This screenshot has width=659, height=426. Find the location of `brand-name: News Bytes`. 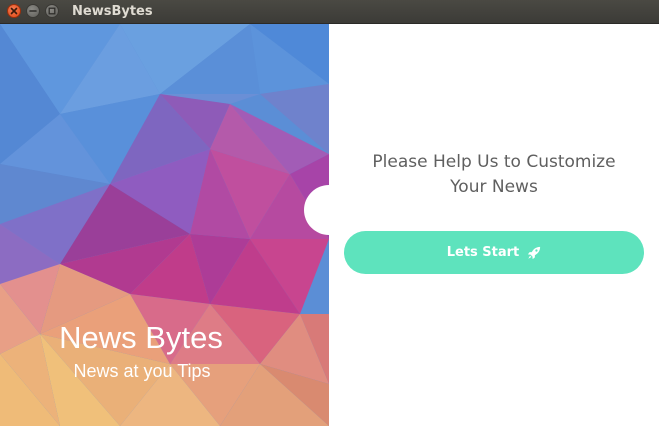

brand-name: News Bytes is located at coordinates (141, 337).